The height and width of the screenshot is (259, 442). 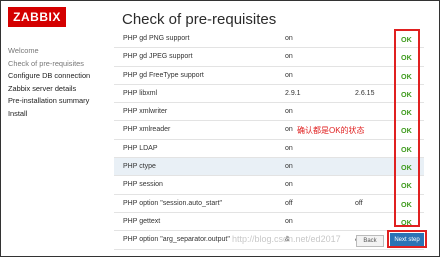 What do you see at coordinates (286, 239) in the screenshot?
I see `watermark: http://blog.csdn.net/ed2017` at bounding box center [286, 239].